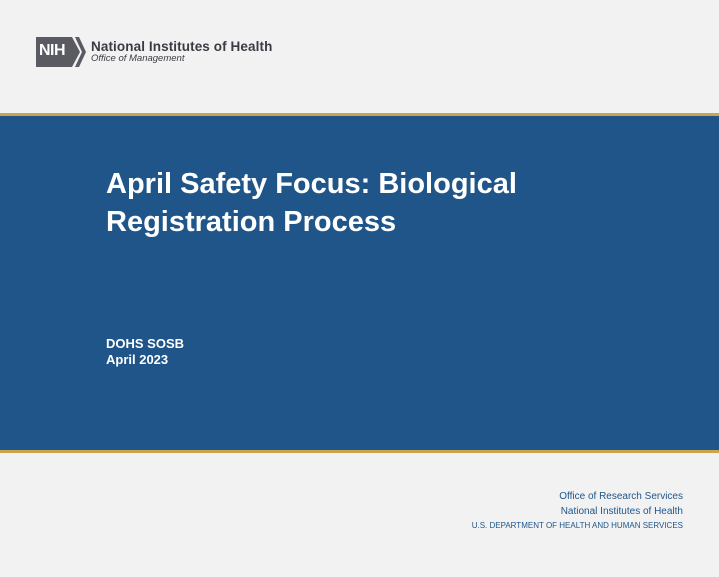  Describe the element at coordinates (137, 359) in the screenshot. I see `presentation-date: April 2023` at that location.